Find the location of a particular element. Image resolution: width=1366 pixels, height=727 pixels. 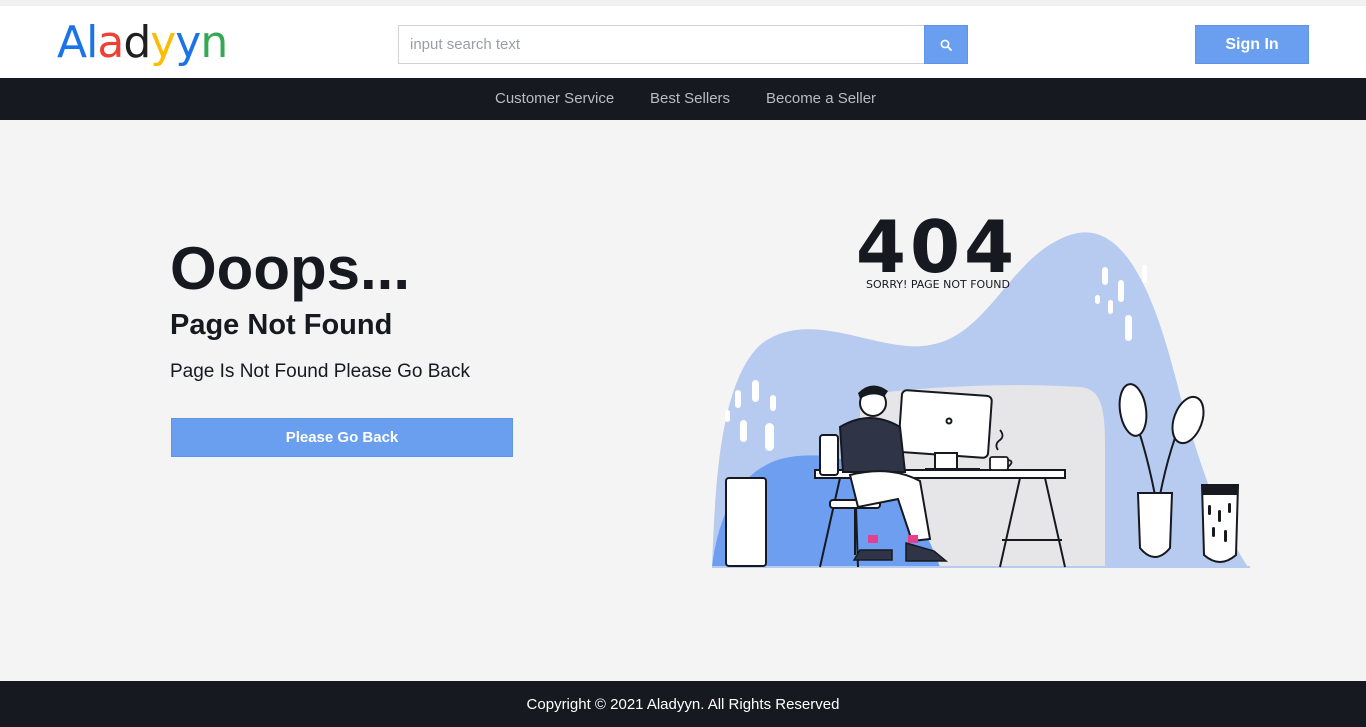

vase is located at coordinates (1220, 523).